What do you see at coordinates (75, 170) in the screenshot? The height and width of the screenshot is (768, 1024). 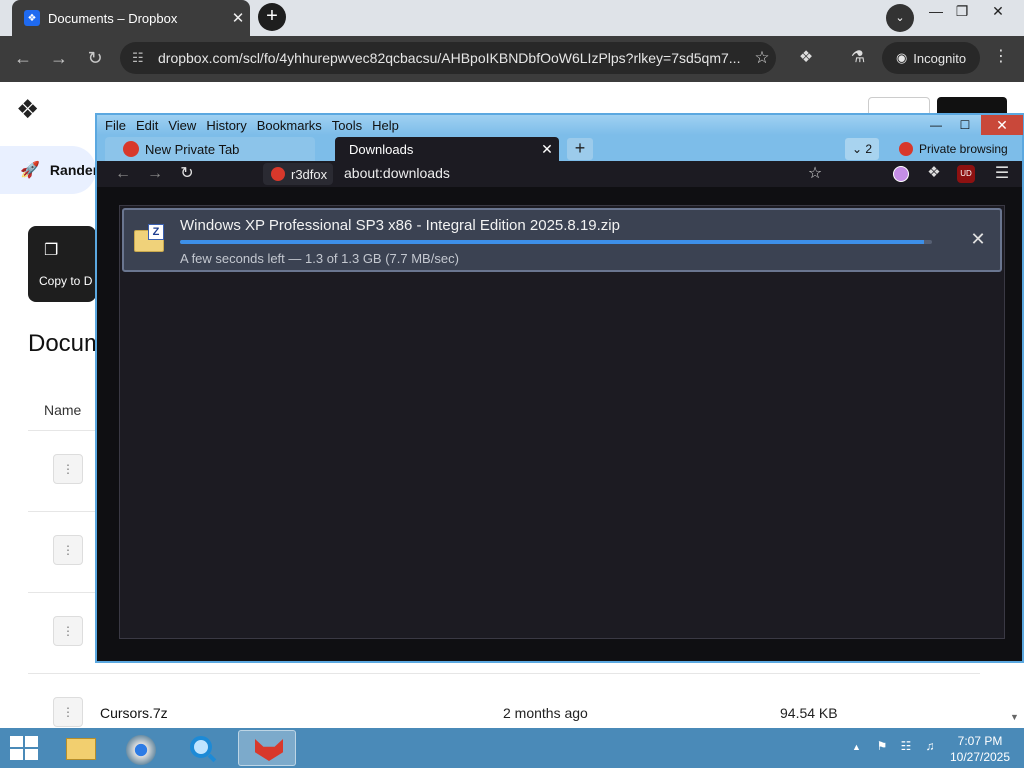 I see `sidebar-item-label: Randen` at bounding box center [75, 170].